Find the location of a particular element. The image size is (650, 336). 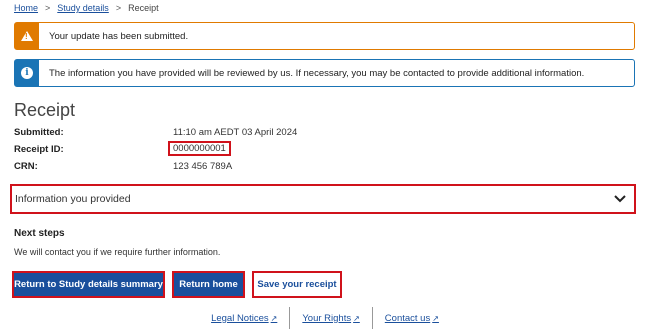

legal-notices-label: Legal Notices is located at coordinates (240, 318).